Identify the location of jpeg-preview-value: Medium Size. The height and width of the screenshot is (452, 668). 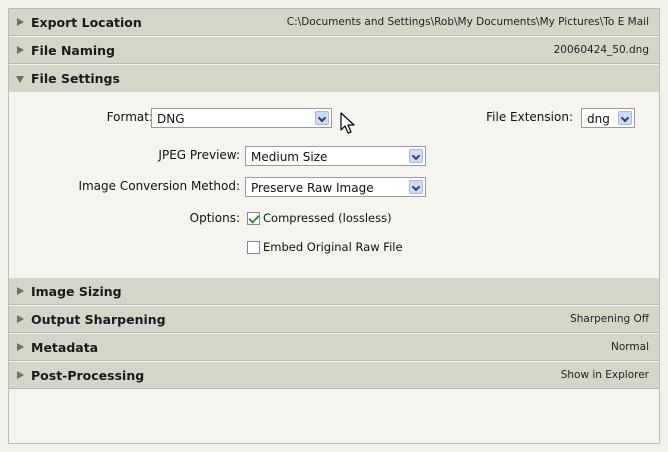
(289, 157).